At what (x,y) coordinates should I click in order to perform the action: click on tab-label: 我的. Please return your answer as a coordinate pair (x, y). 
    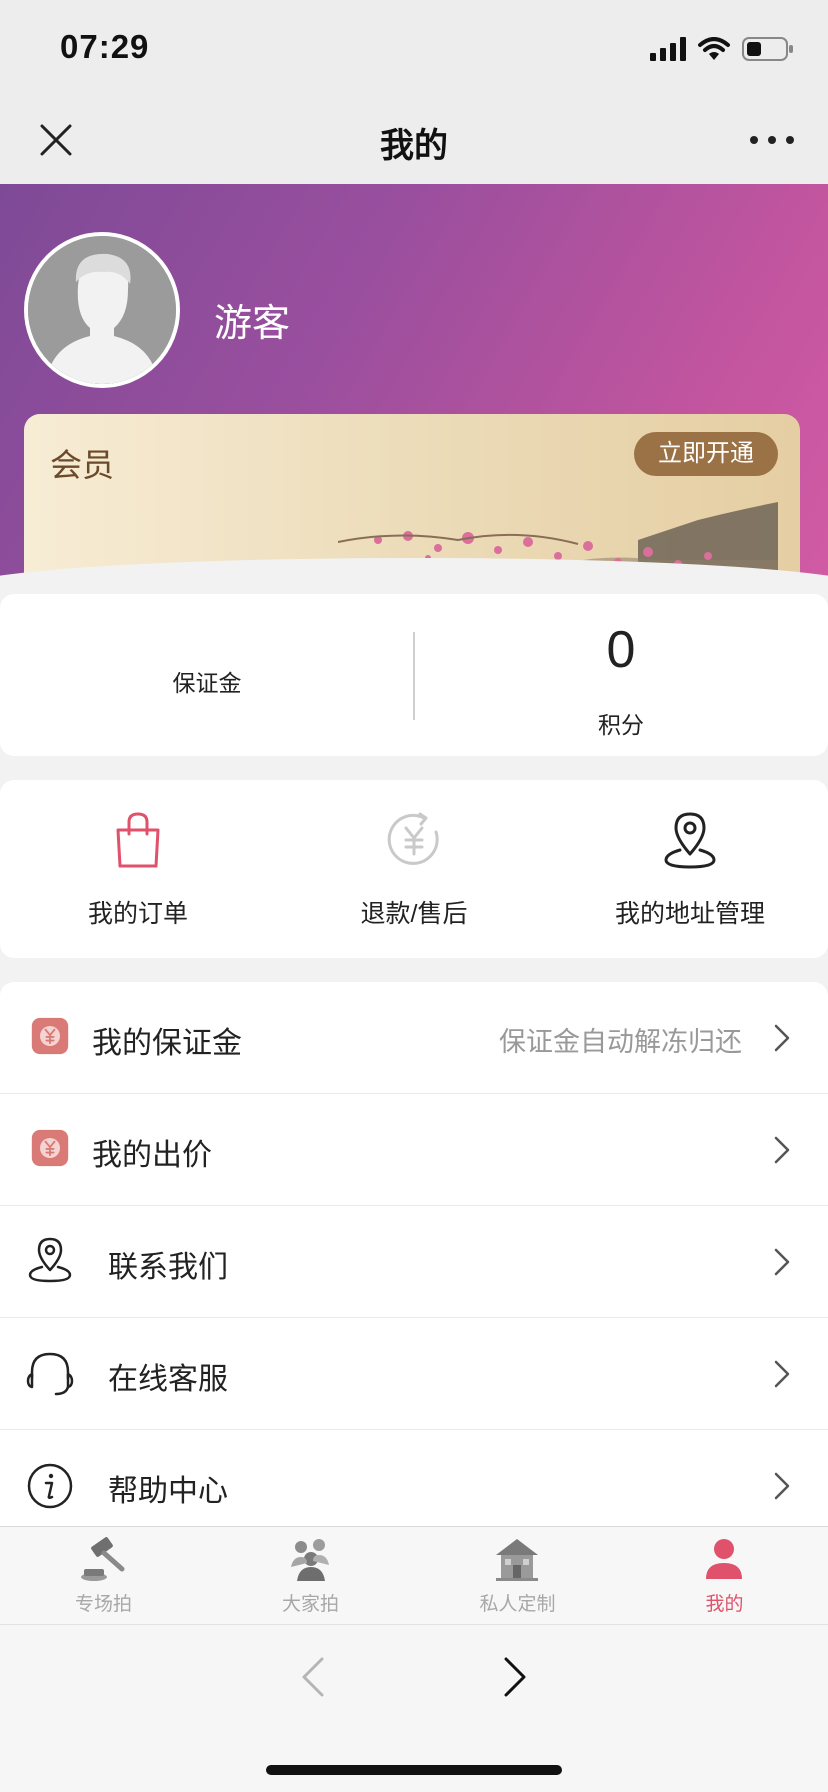
    Looking at the image, I should click on (724, 1604).